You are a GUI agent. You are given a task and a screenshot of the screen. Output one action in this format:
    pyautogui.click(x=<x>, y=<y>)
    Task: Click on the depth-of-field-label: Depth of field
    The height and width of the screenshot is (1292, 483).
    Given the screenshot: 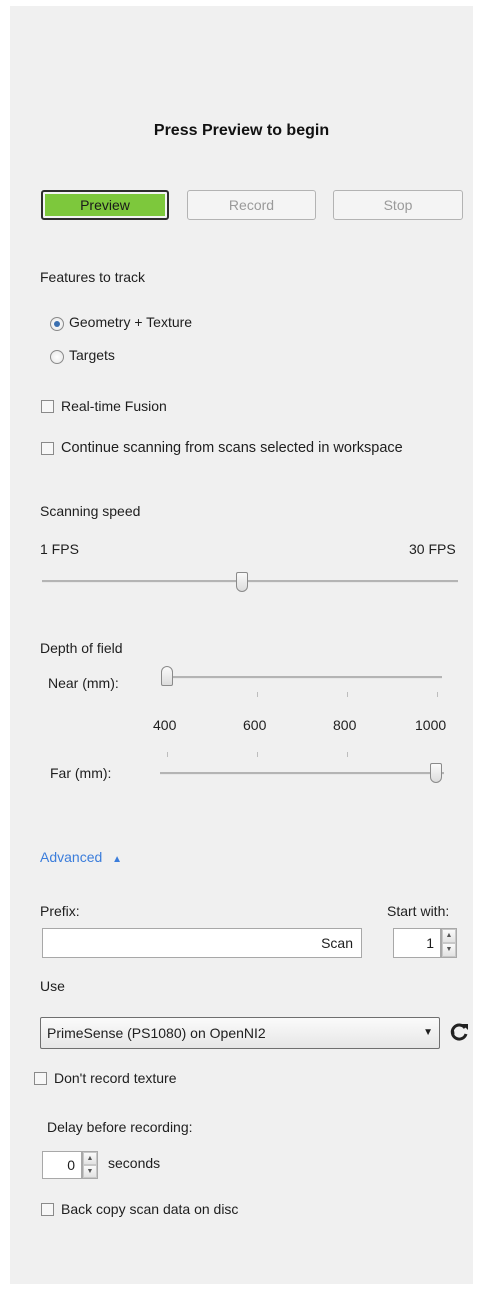 What is the action you would take?
    pyautogui.click(x=81, y=648)
    